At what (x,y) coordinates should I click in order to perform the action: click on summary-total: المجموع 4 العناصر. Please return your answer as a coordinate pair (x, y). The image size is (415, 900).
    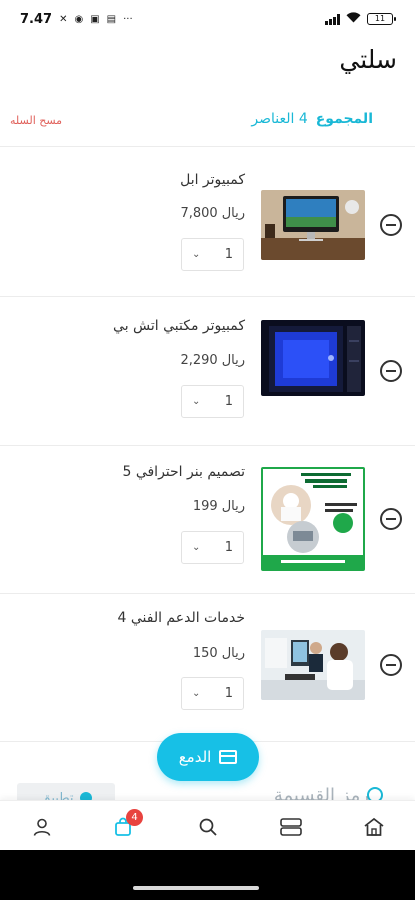
    Looking at the image, I should click on (312, 119).